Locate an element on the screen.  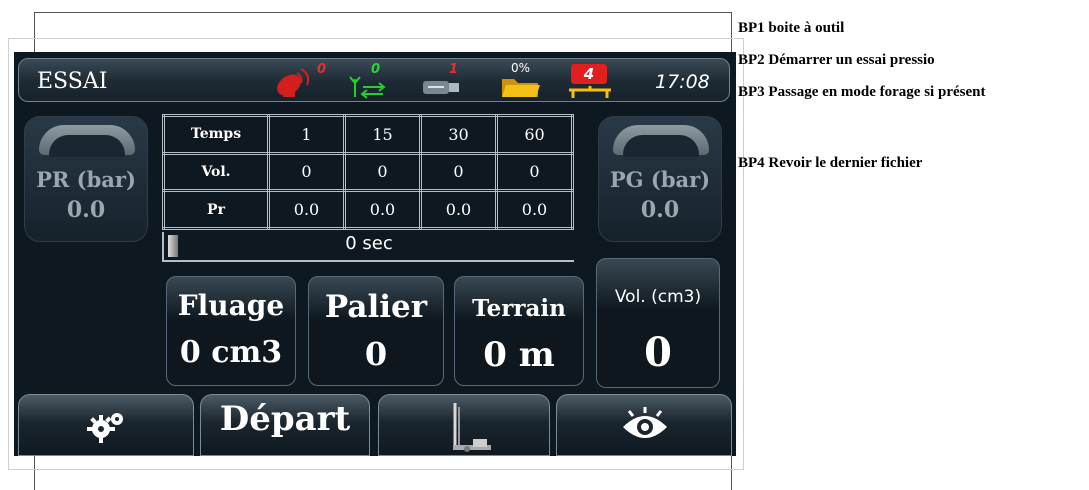
elapsed-progress-bar: 0 sec is located at coordinates (368, 247).